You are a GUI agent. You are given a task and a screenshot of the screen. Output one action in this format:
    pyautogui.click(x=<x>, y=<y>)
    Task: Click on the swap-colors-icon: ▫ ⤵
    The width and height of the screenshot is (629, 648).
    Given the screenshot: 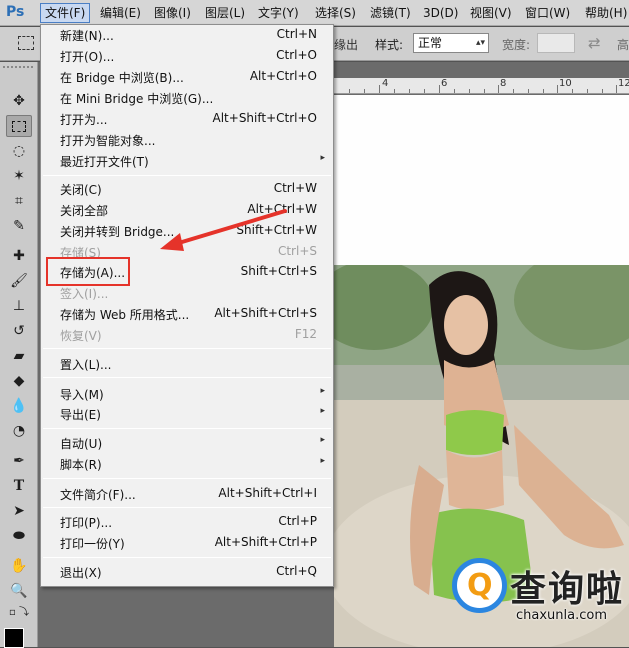 What is the action you would take?
    pyautogui.click(x=19, y=613)
    